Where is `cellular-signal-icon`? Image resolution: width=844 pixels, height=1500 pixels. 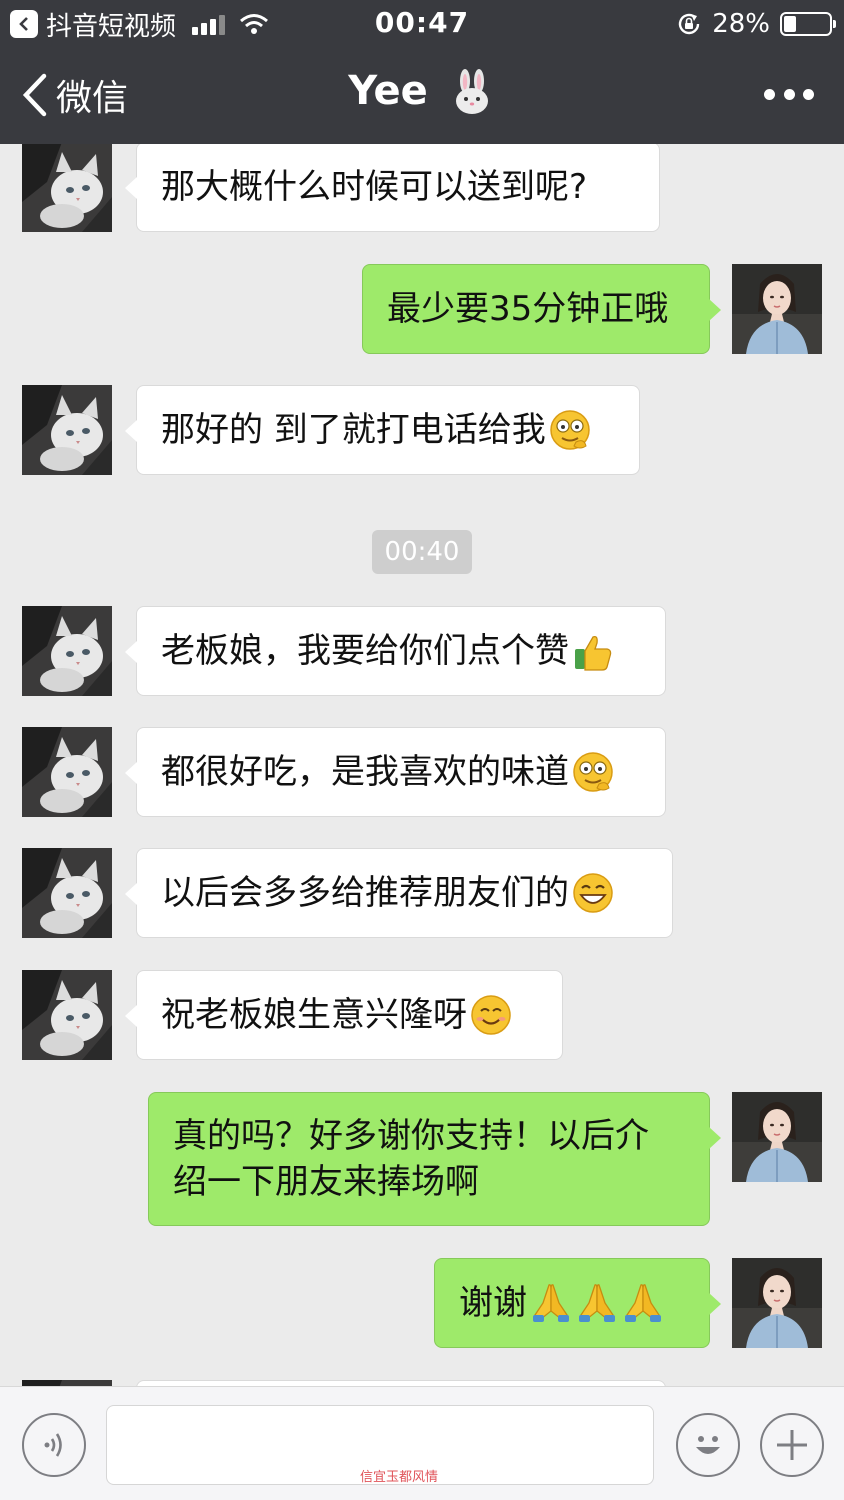 cellular-signal-icon is located at coordinates (209, 24).